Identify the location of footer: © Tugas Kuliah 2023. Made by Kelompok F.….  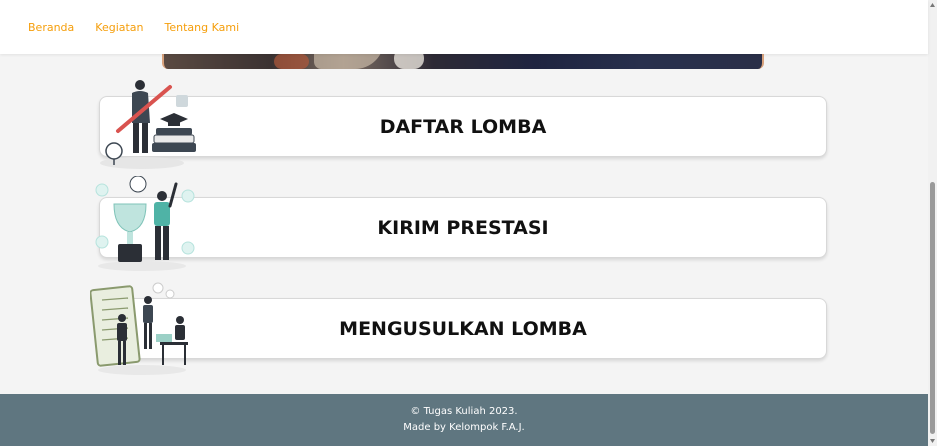
(464, 420).